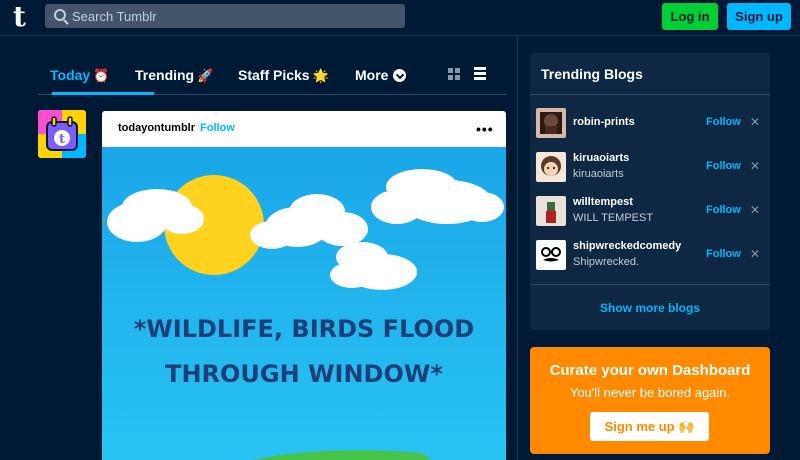 The image size is (800, 460). I want to click on alarm-clock-icon: ⏰, so click(101, 76).